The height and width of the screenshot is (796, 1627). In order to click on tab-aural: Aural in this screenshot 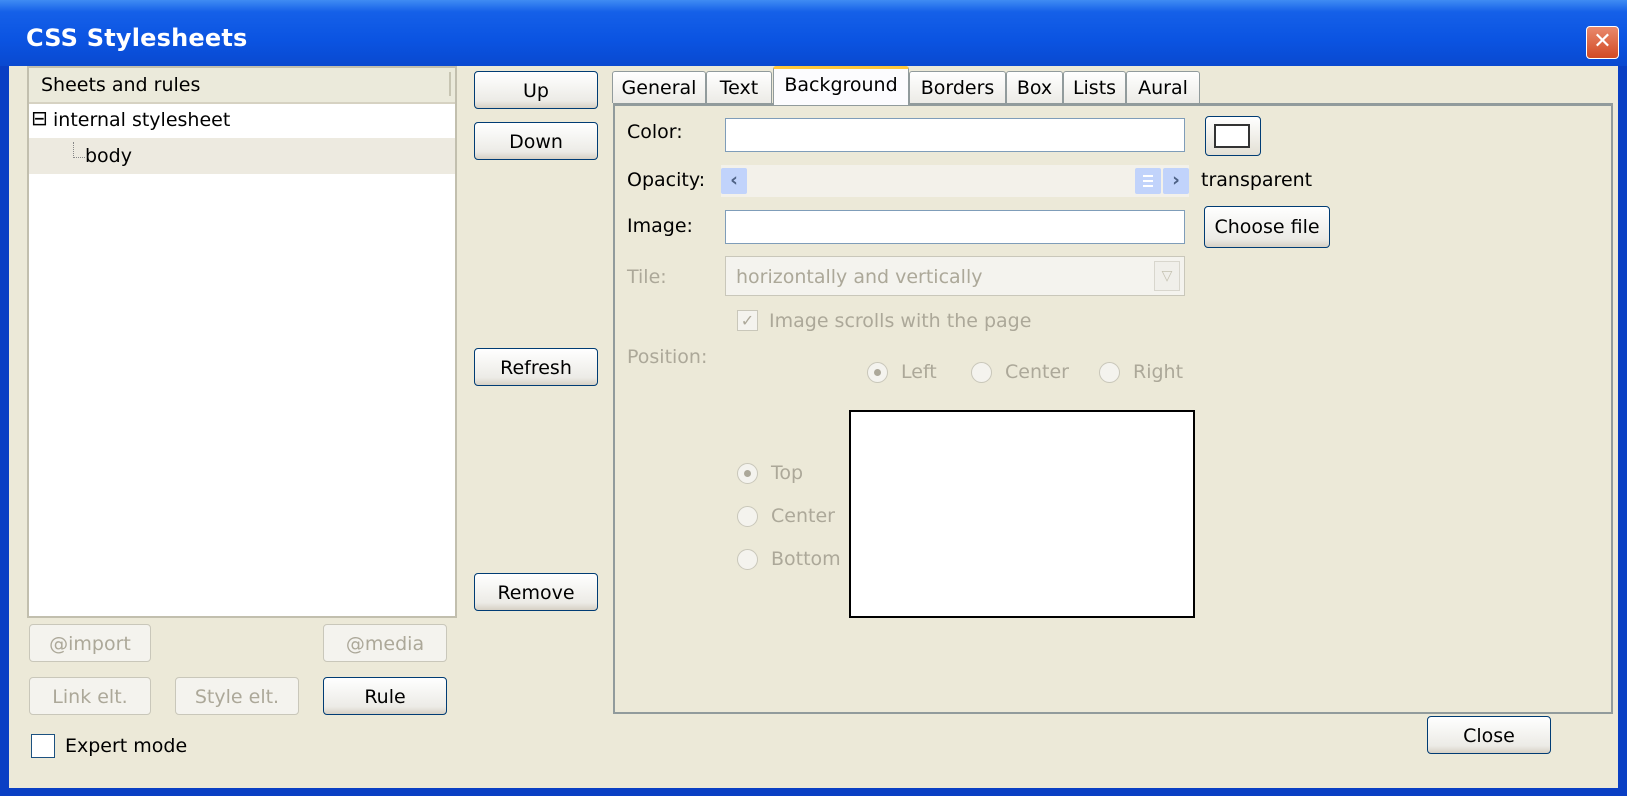, I will do `click(1163, 87)`.